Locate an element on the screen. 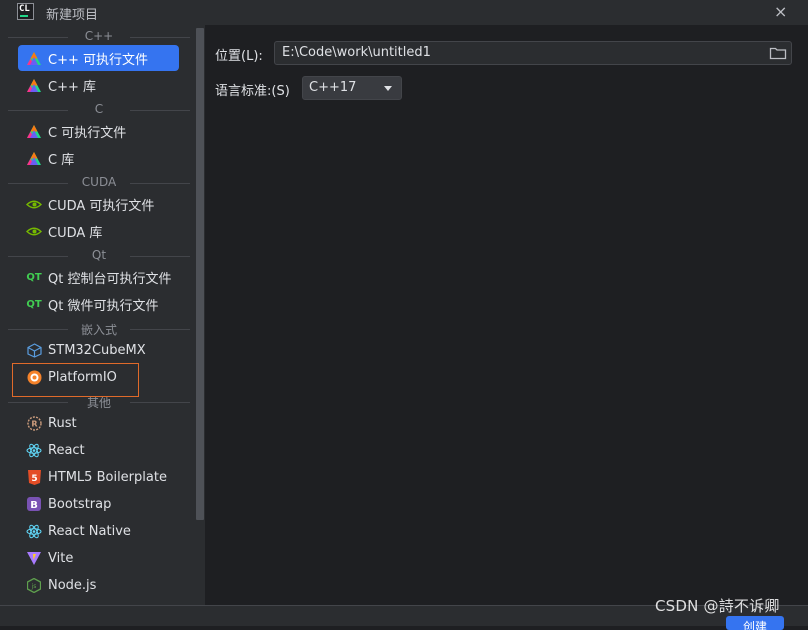 Image resolution: width=808 pixels, height=630 pixels. project-type-item: 5 HTML5 Boilerplate is located at coordinates (98, 477).